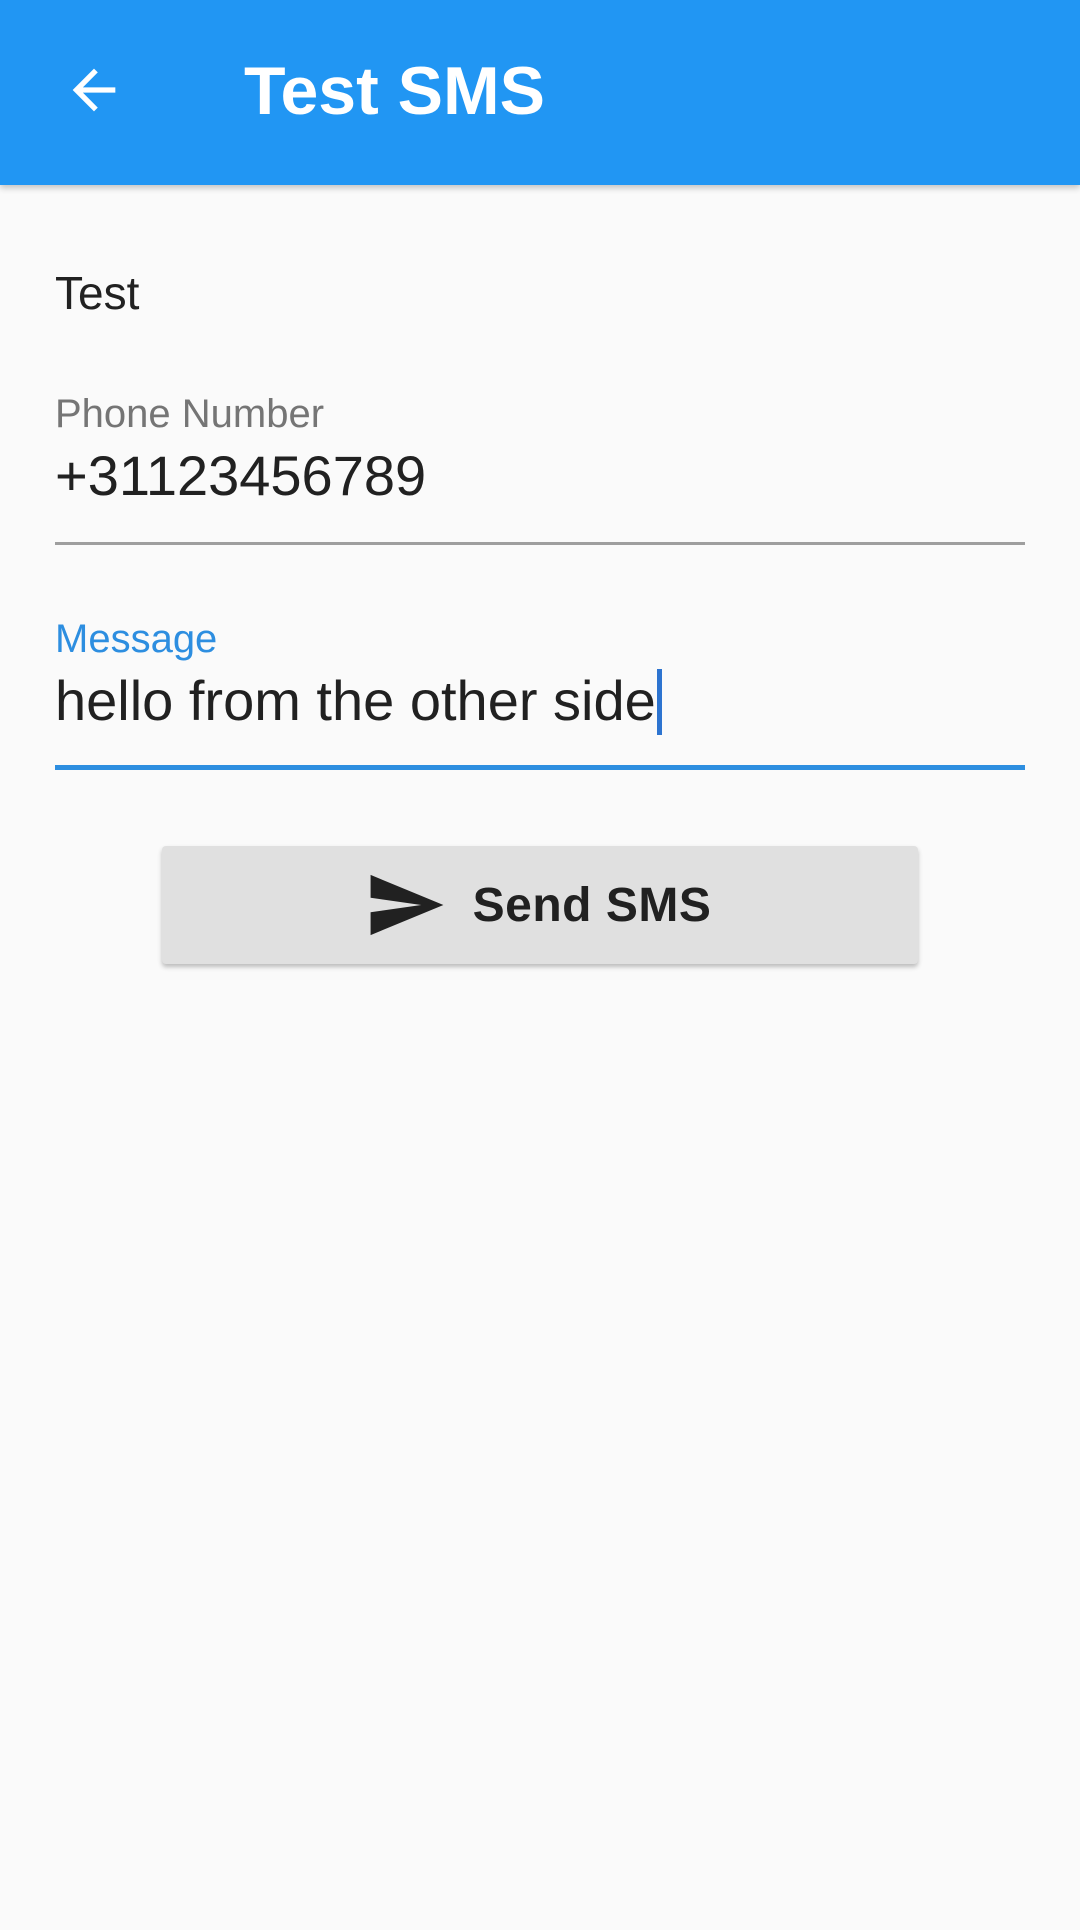 This screenshot has height=1930, width=1080. What do you see at coordinates (407, 905) in the screenshot?
I see `send-icon` at bounding box center [407, 905].